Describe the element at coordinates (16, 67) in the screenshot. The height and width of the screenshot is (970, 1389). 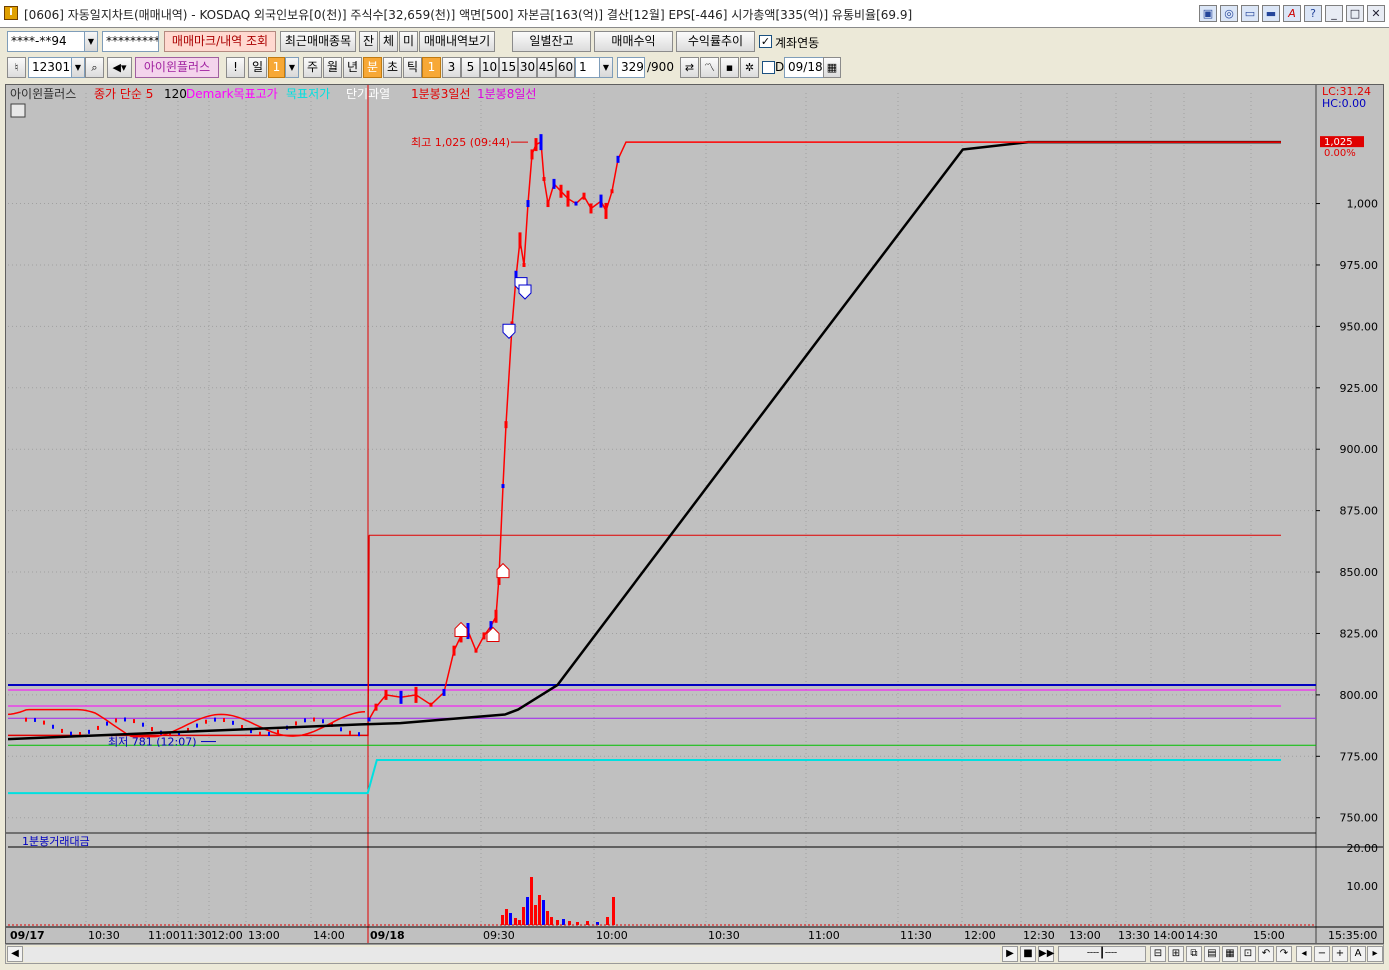
I see `stock-search-icon: ♮` at that location.